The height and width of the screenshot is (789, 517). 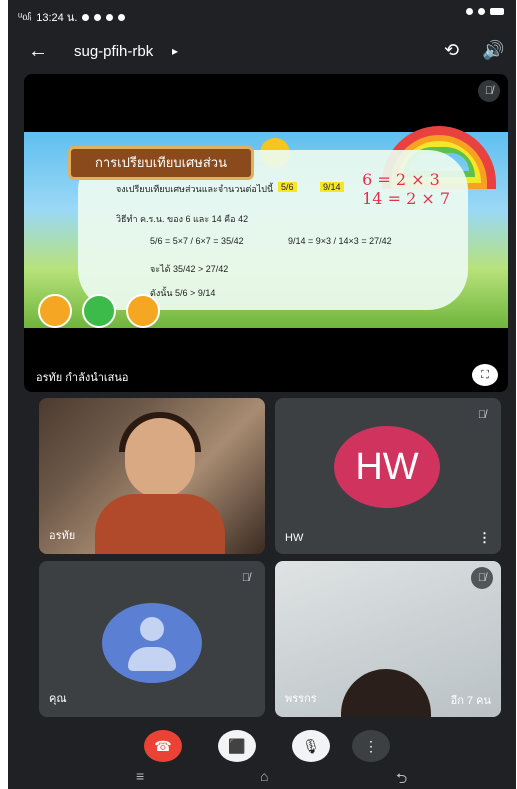 I want to click on avatar, so click(x=152, y=643).